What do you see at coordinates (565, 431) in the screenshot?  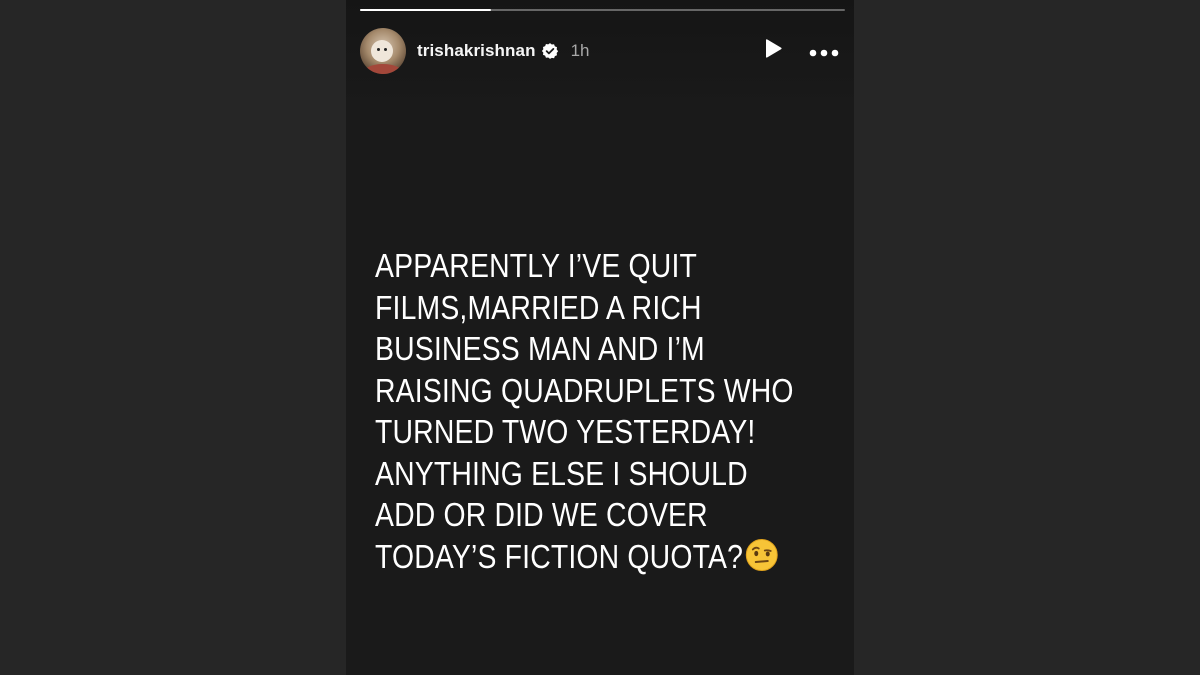 I see `story-text-line: TURNED TWO YESTERDAY!` at bounding box center [565, 431].